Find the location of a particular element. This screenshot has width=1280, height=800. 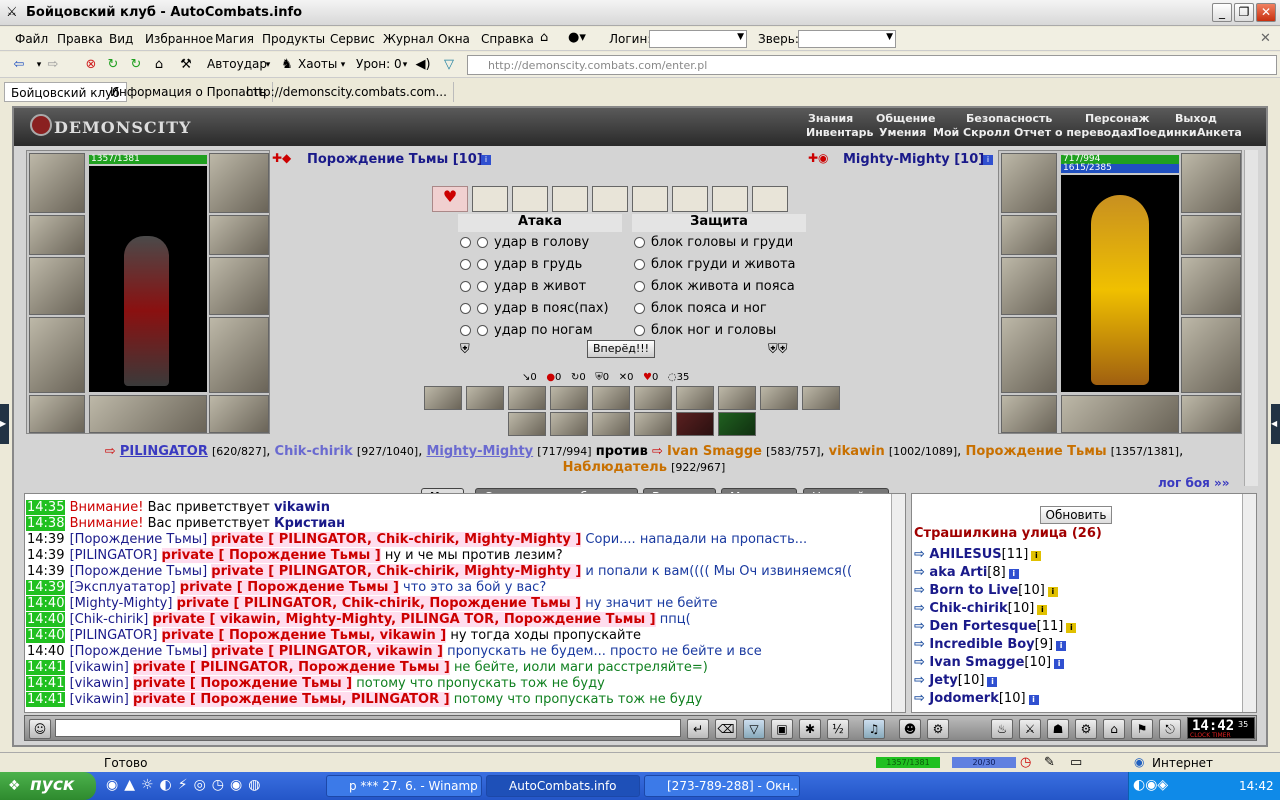

team2-player: vikawin is located at coordinates (857, 451).